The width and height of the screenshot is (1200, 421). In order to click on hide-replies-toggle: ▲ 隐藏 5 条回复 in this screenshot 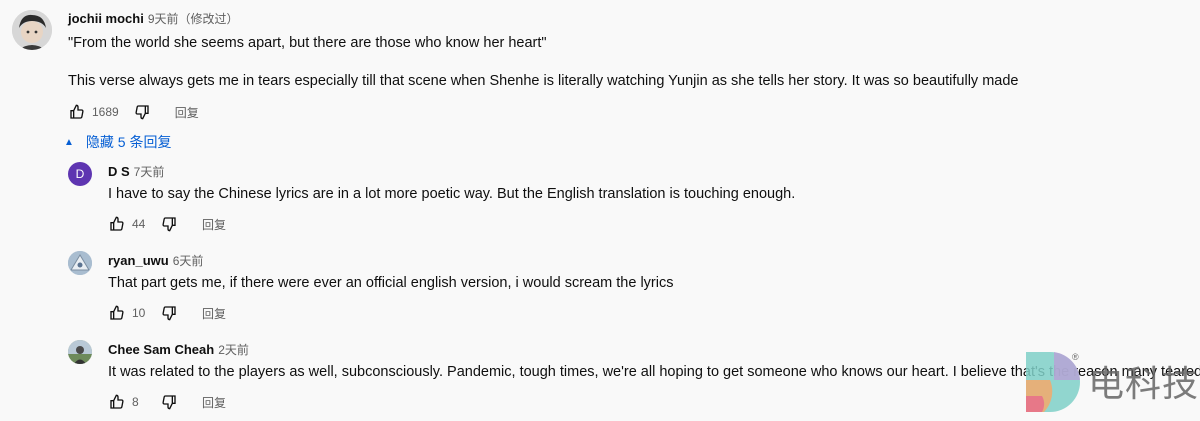, I will do `click(117, 142)`.